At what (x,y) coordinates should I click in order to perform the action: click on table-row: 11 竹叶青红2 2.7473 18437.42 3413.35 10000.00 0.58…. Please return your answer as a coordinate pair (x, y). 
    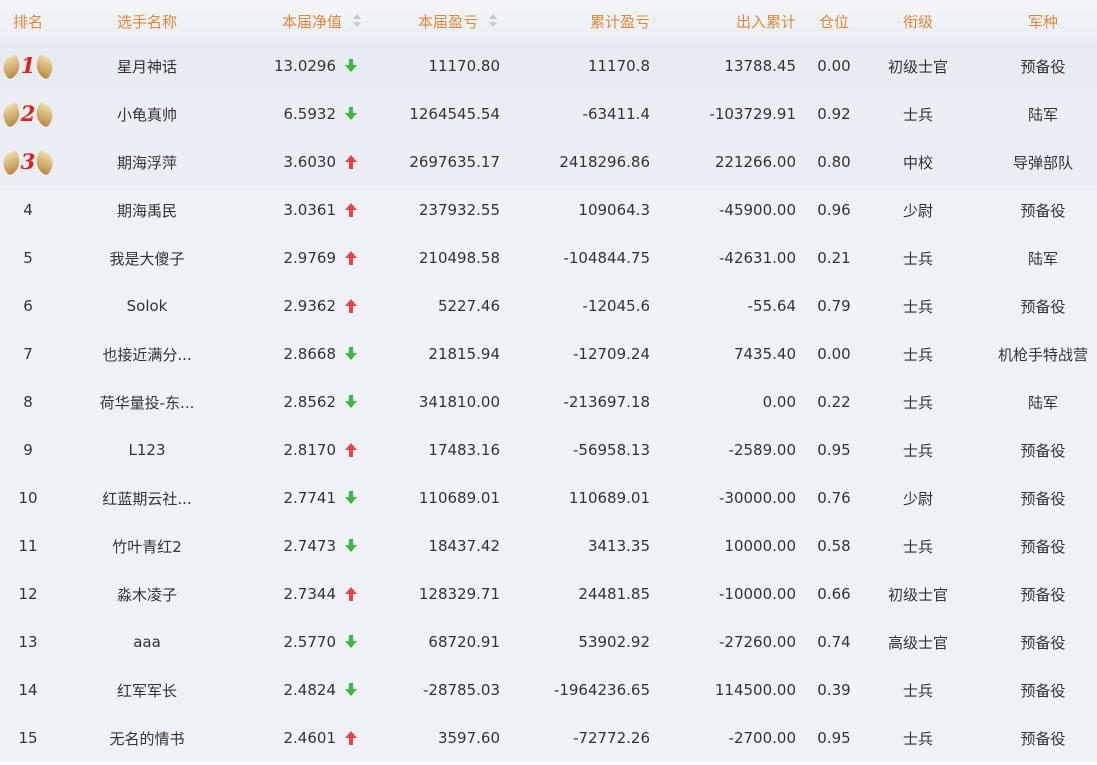
    Looking at the image, I should click on (548, 546).